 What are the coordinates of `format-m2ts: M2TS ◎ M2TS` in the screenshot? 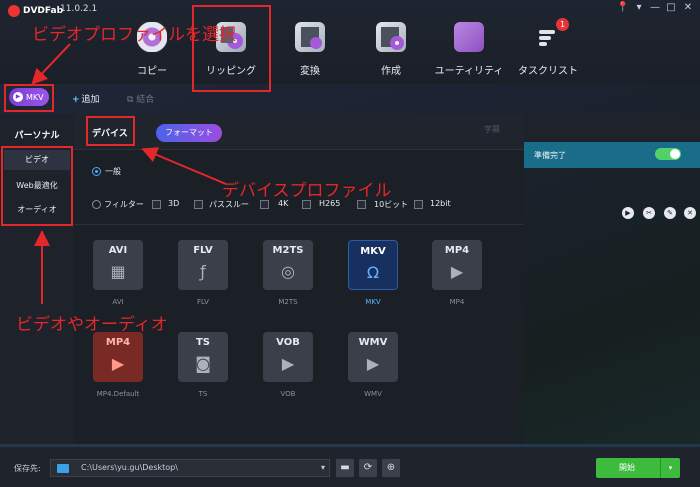 It's located at (288, 280).